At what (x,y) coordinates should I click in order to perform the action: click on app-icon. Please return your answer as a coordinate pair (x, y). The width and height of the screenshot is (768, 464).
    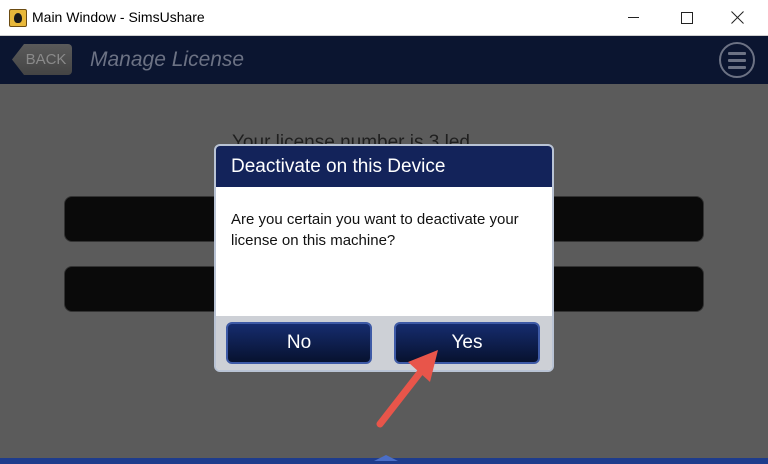
    Looking at the image, I should click on (18, 18).